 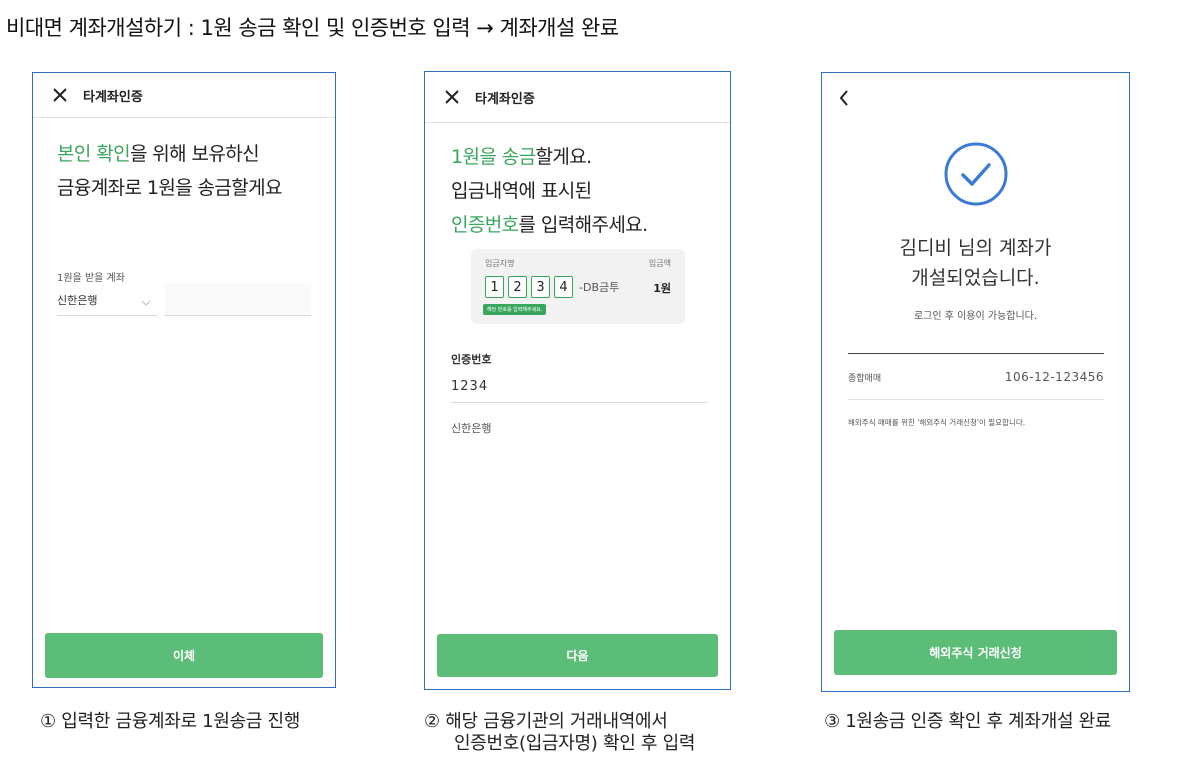 What do you see at coordinates (517, 287) in the screenshot?
I see `code-digit: 2` at bounding box center [517, 287].